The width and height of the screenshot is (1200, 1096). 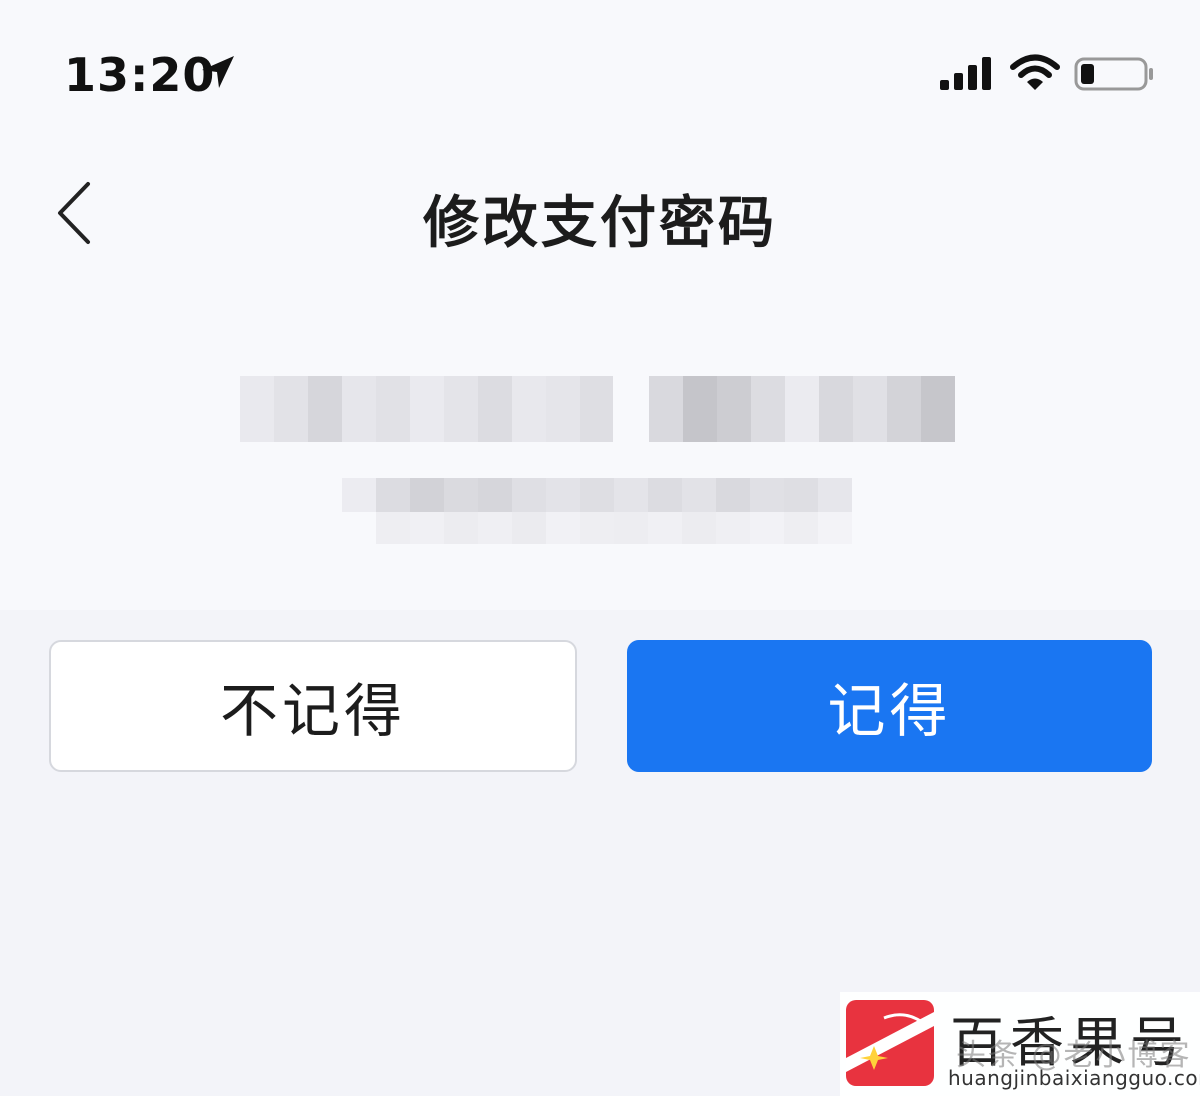 I want to click on back-button, so click(x=75, y=213).